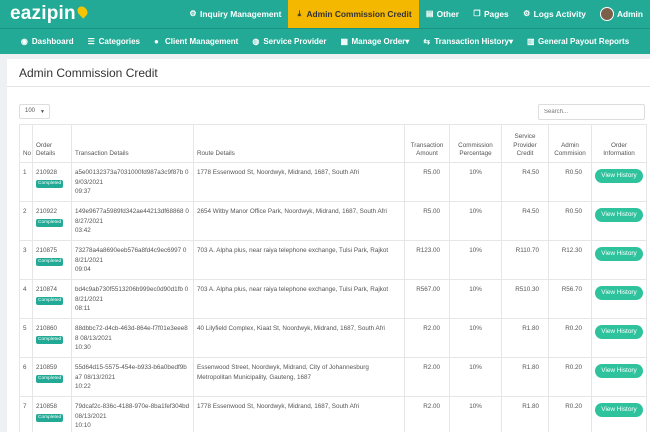 The image size is (650, 432). I want to click on order-id: 210875, so click(52, 251).